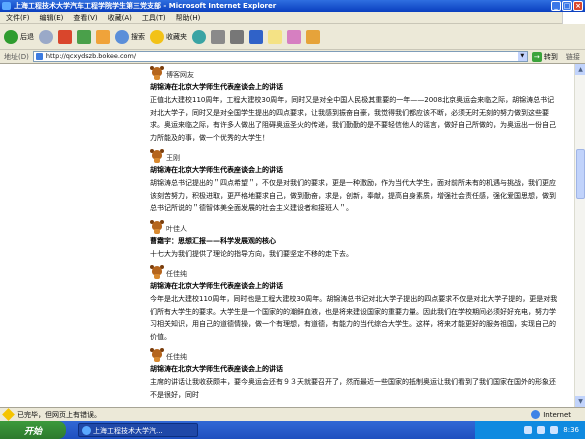 This screenshot has height=439, width=585. Describe the element at coordinates (556, 6) in the screenshot. I see `minimize-button: _` at that location.